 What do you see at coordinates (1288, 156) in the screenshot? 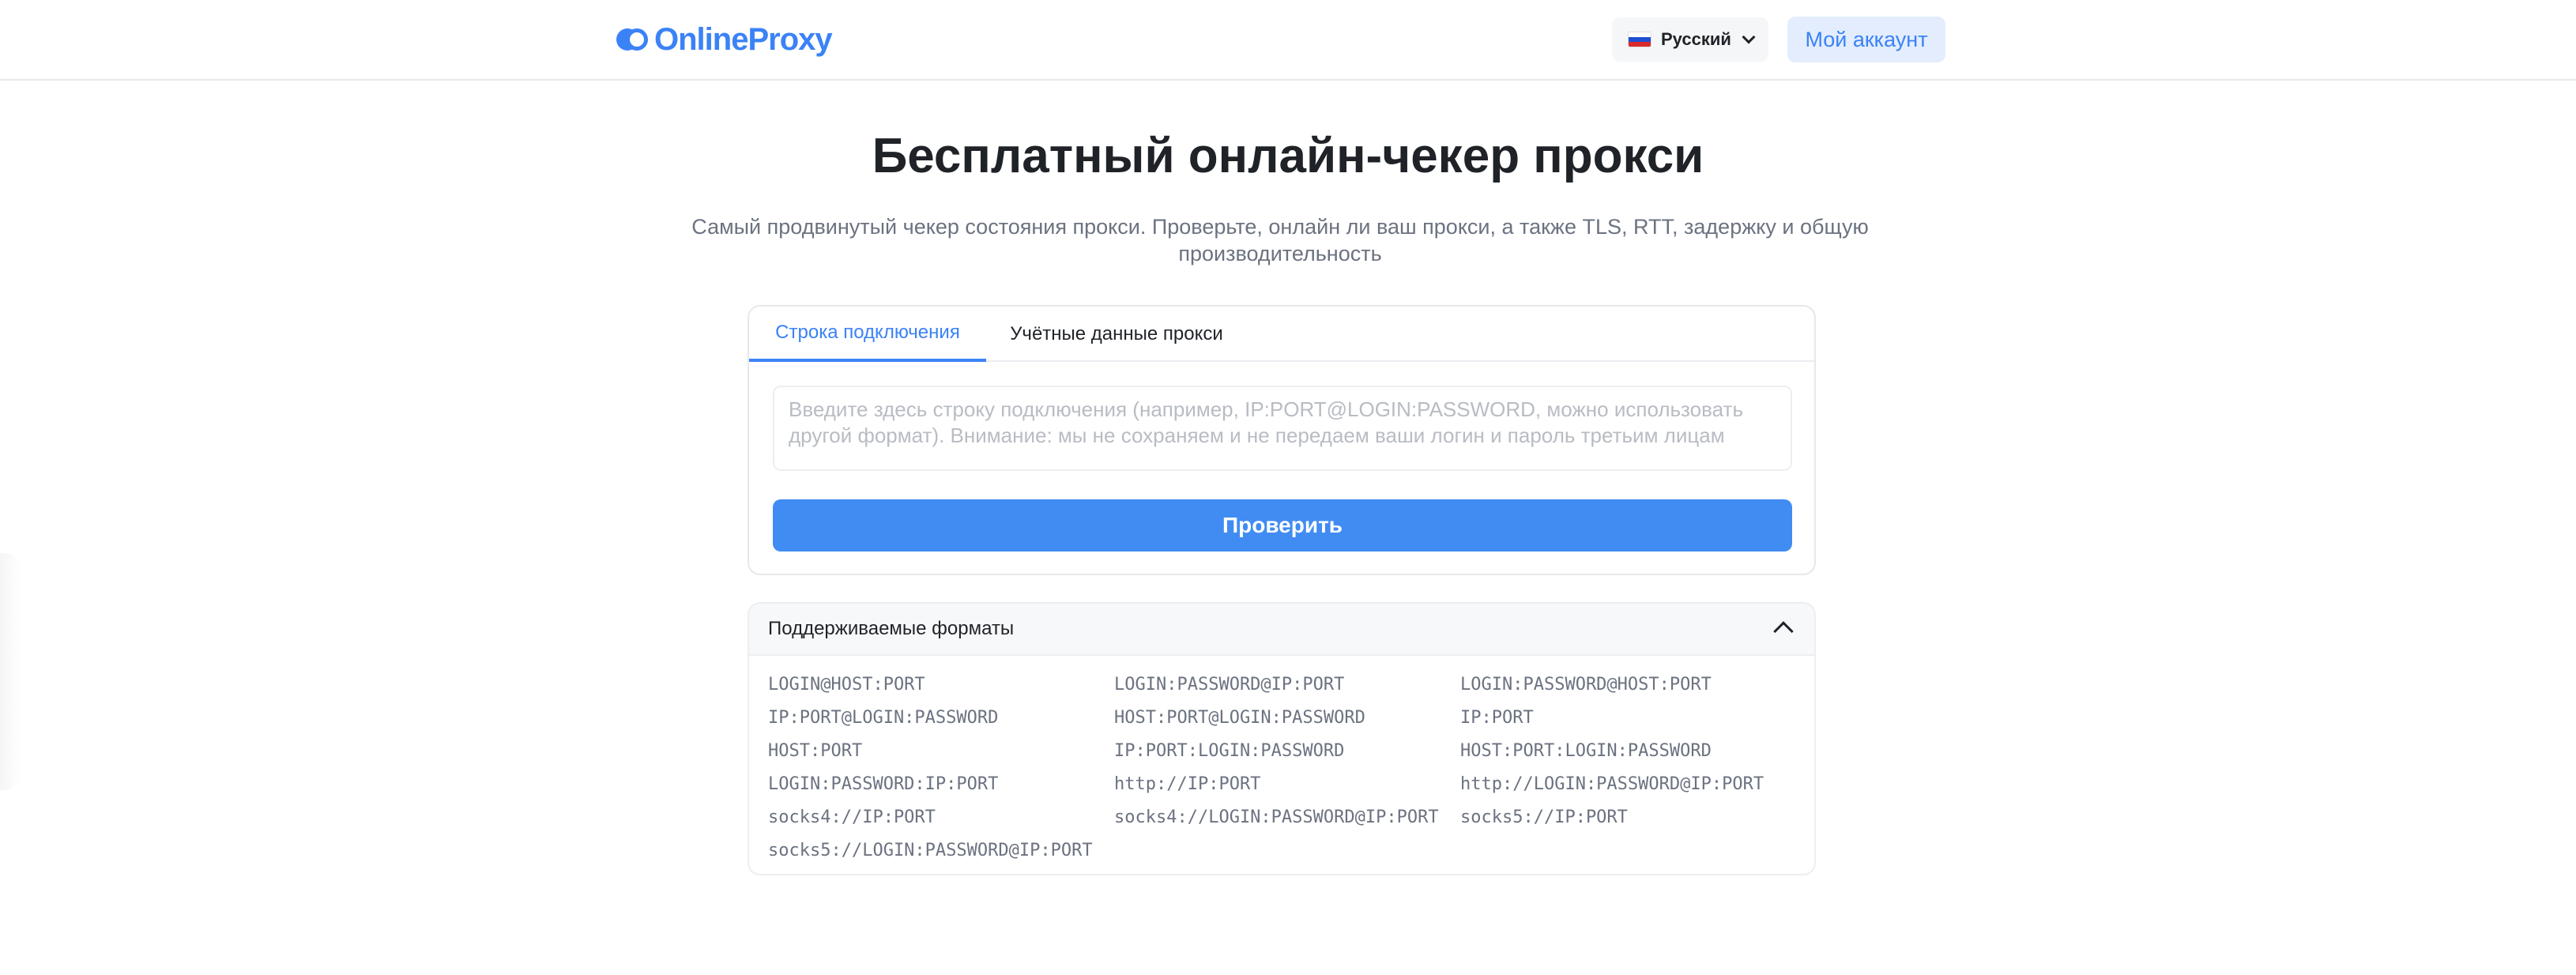
I see `page-title: Бесплатный онлайн-чекер прокси` at bounding box center [1288, 156].